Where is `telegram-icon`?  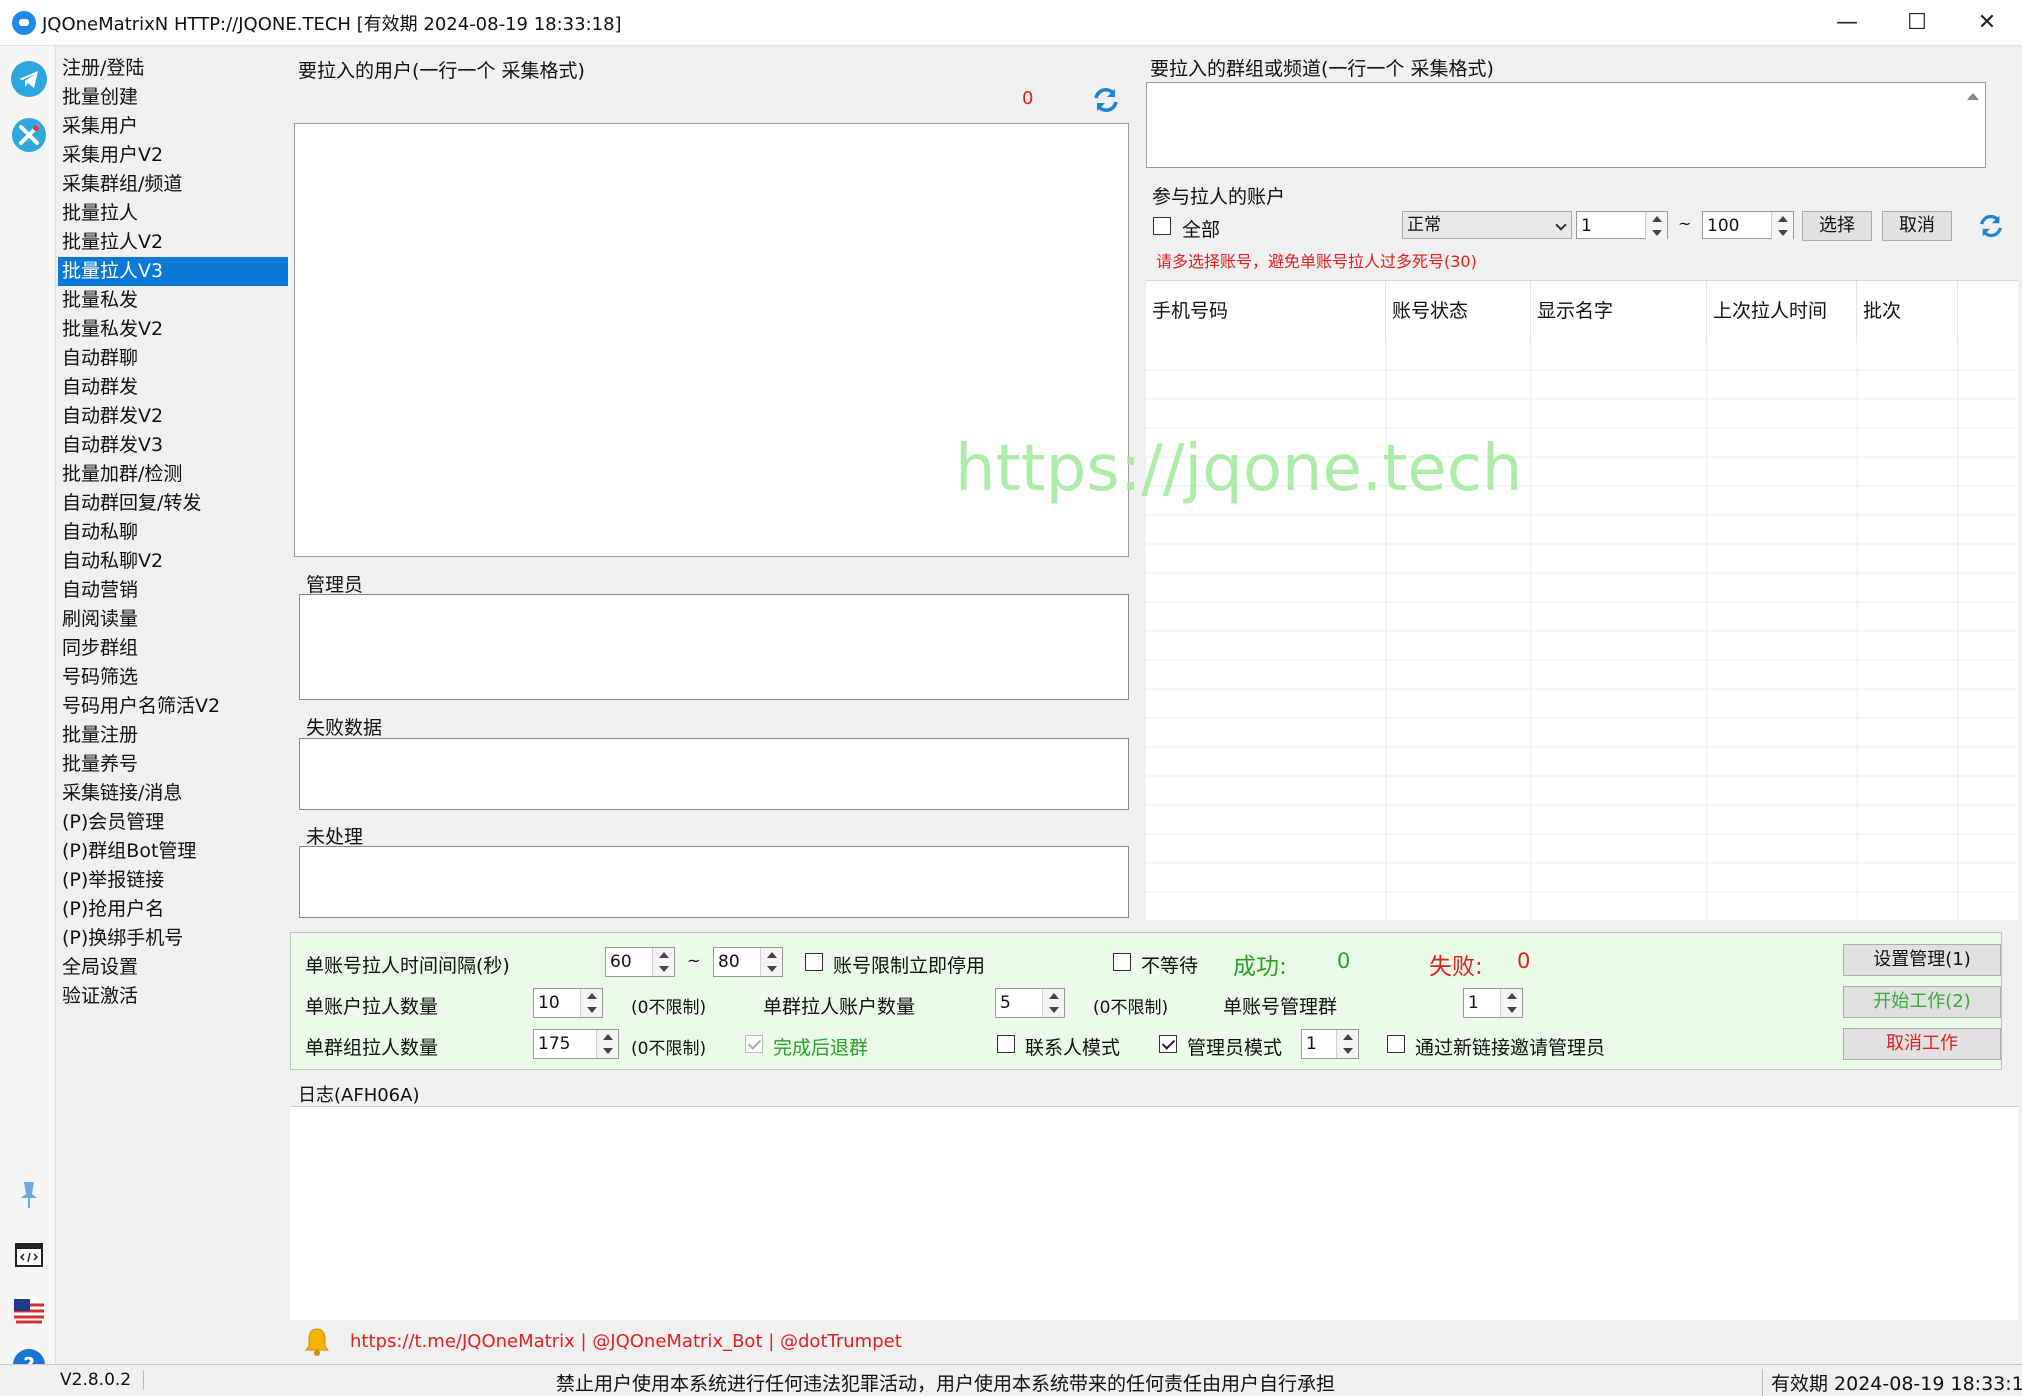
telegram-icon is located at coordinates (29, 79).